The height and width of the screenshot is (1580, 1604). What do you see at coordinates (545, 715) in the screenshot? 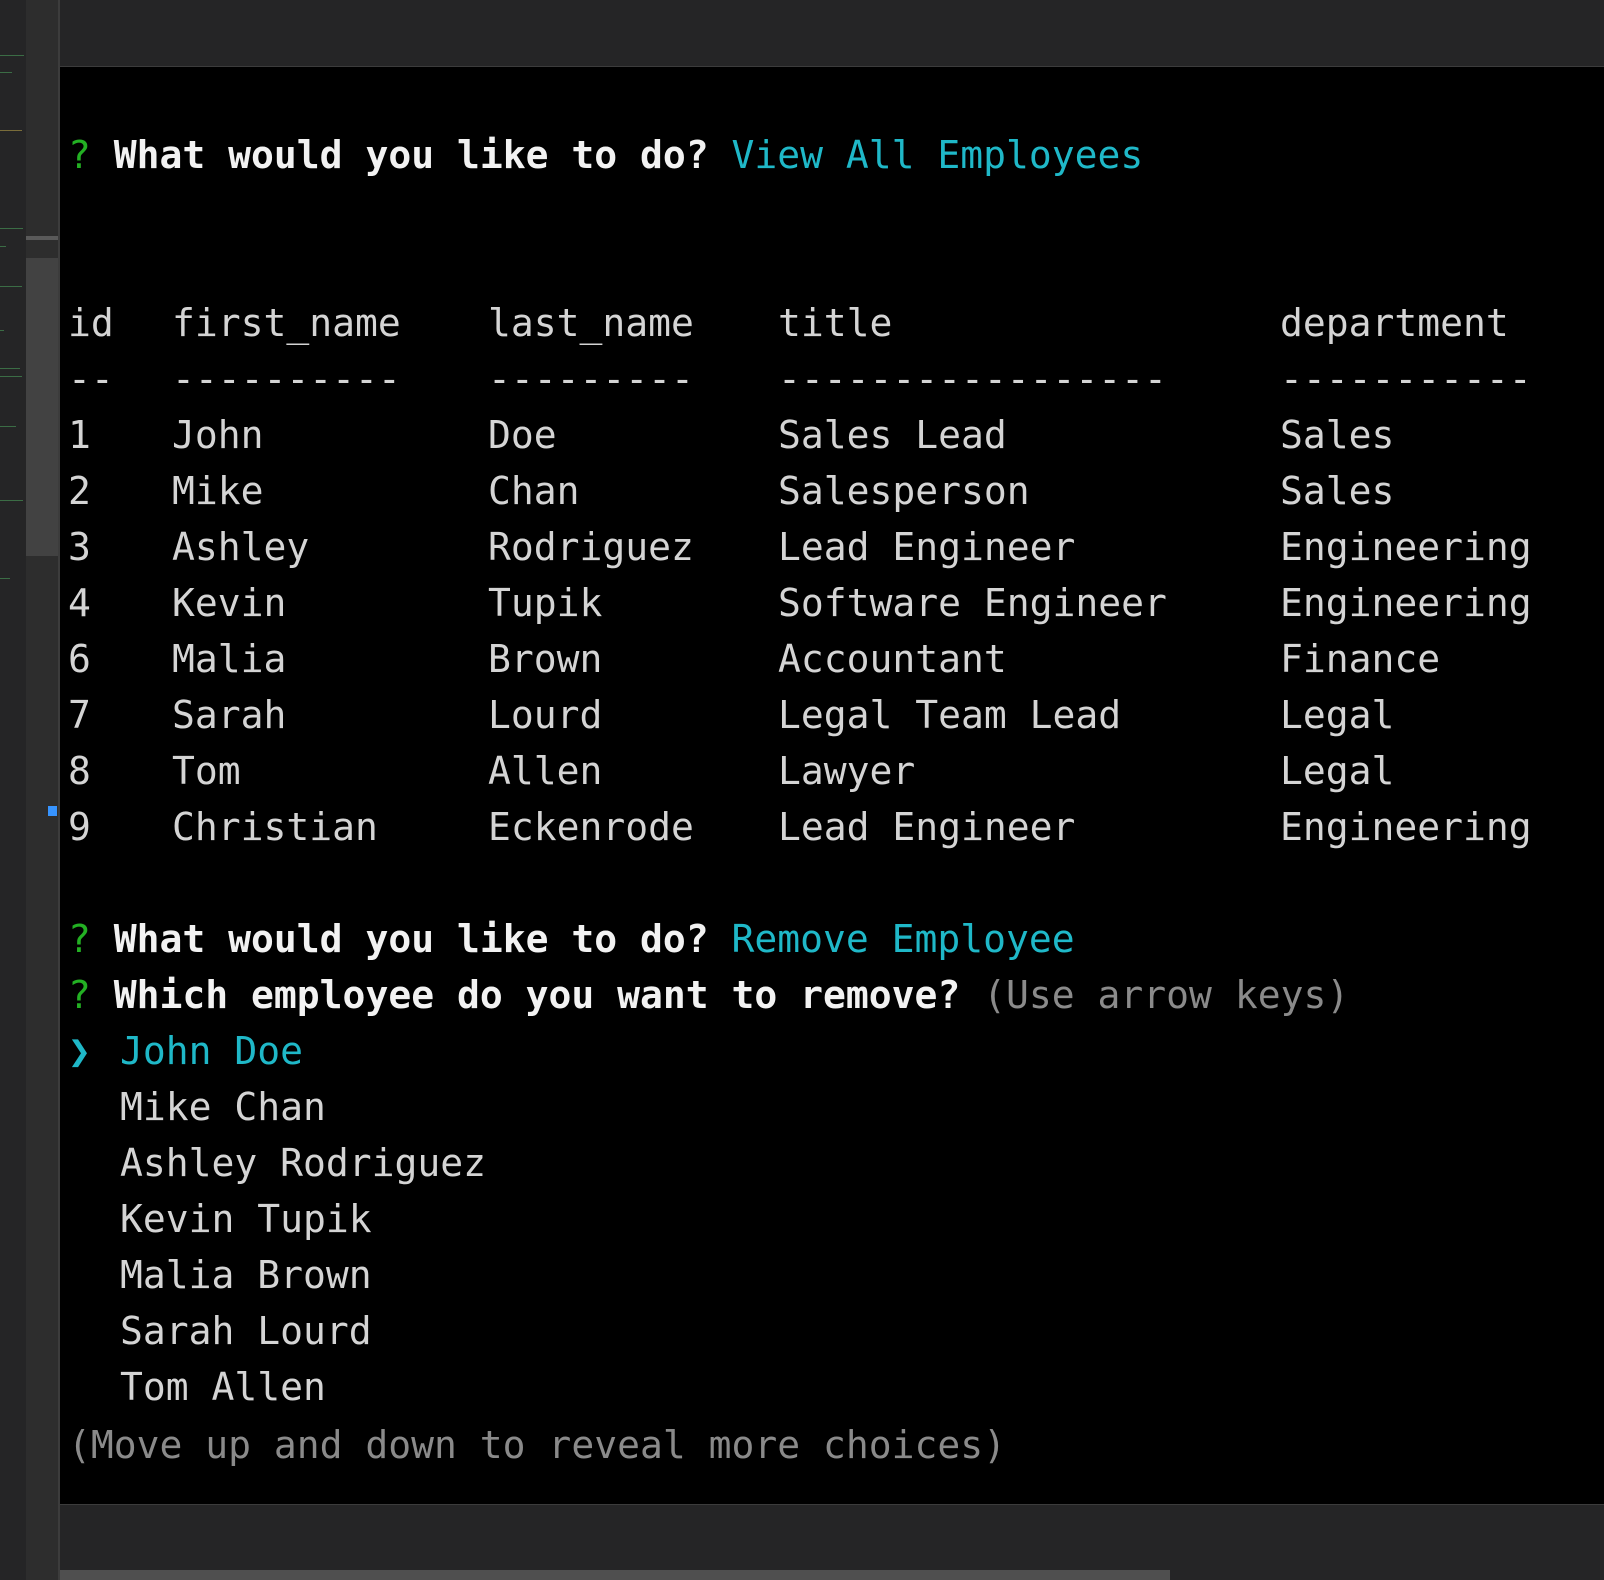
I see `cell-last-name: Lourd` at bounding box center [545, 715].